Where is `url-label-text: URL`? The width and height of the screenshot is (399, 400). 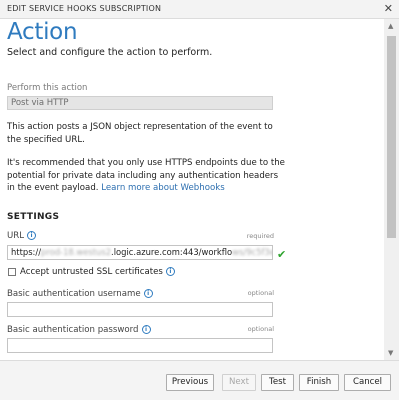 url-label-text: URL is located at coordinates (16, 236).